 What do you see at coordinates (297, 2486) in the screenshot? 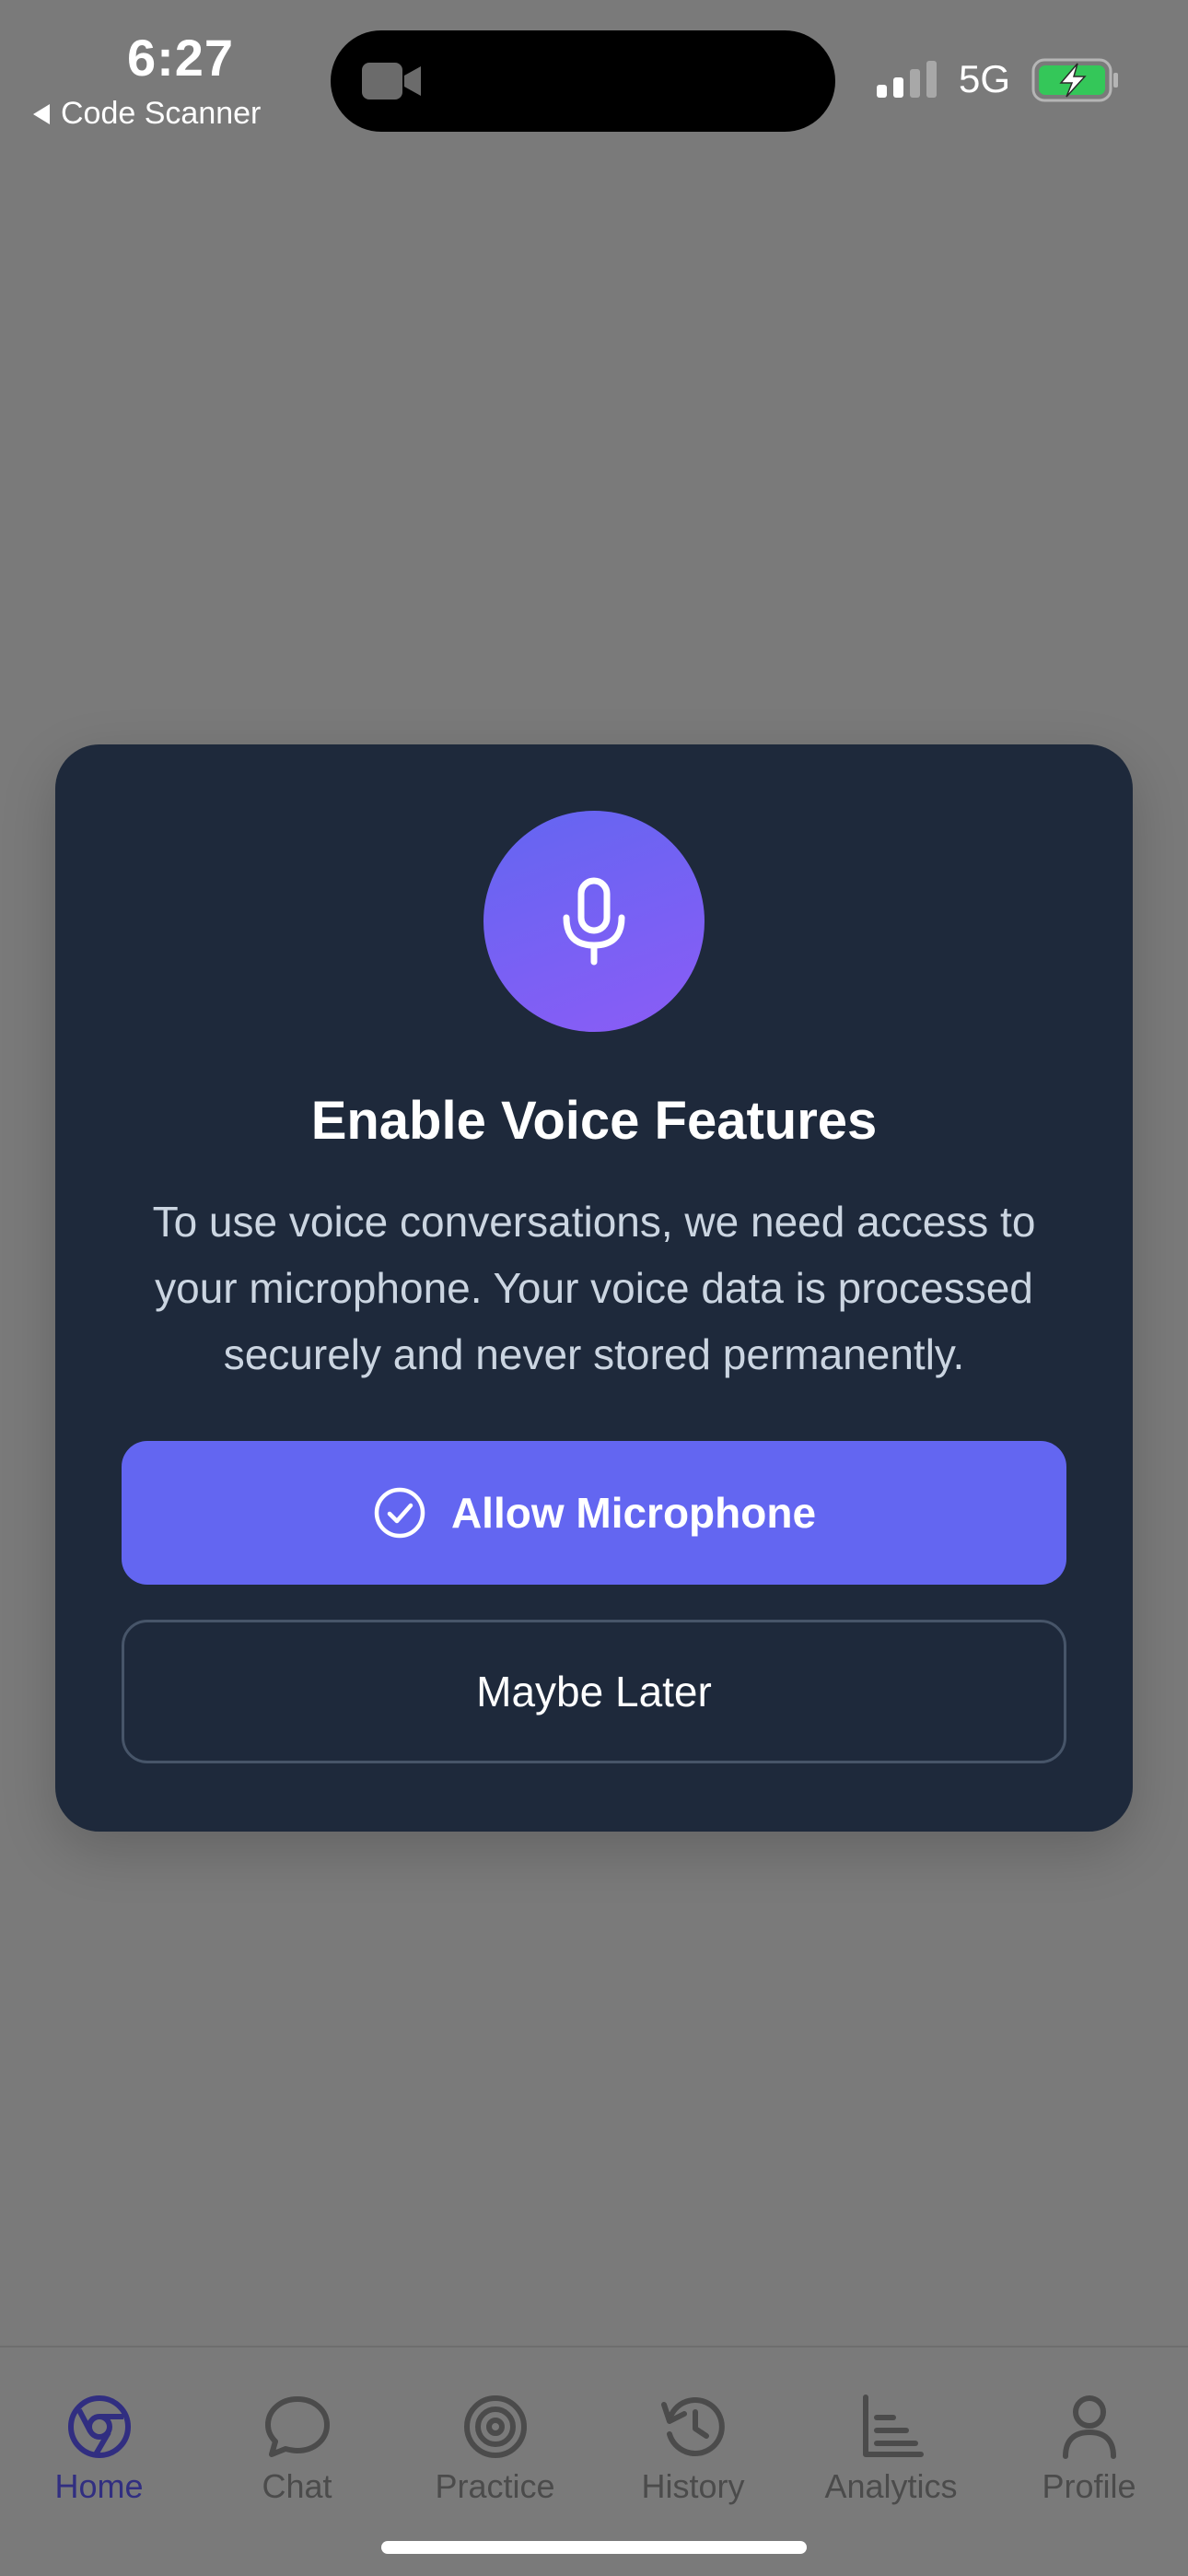
I see `tab-chat-label: Chat` at bounding box center [297, 2486].